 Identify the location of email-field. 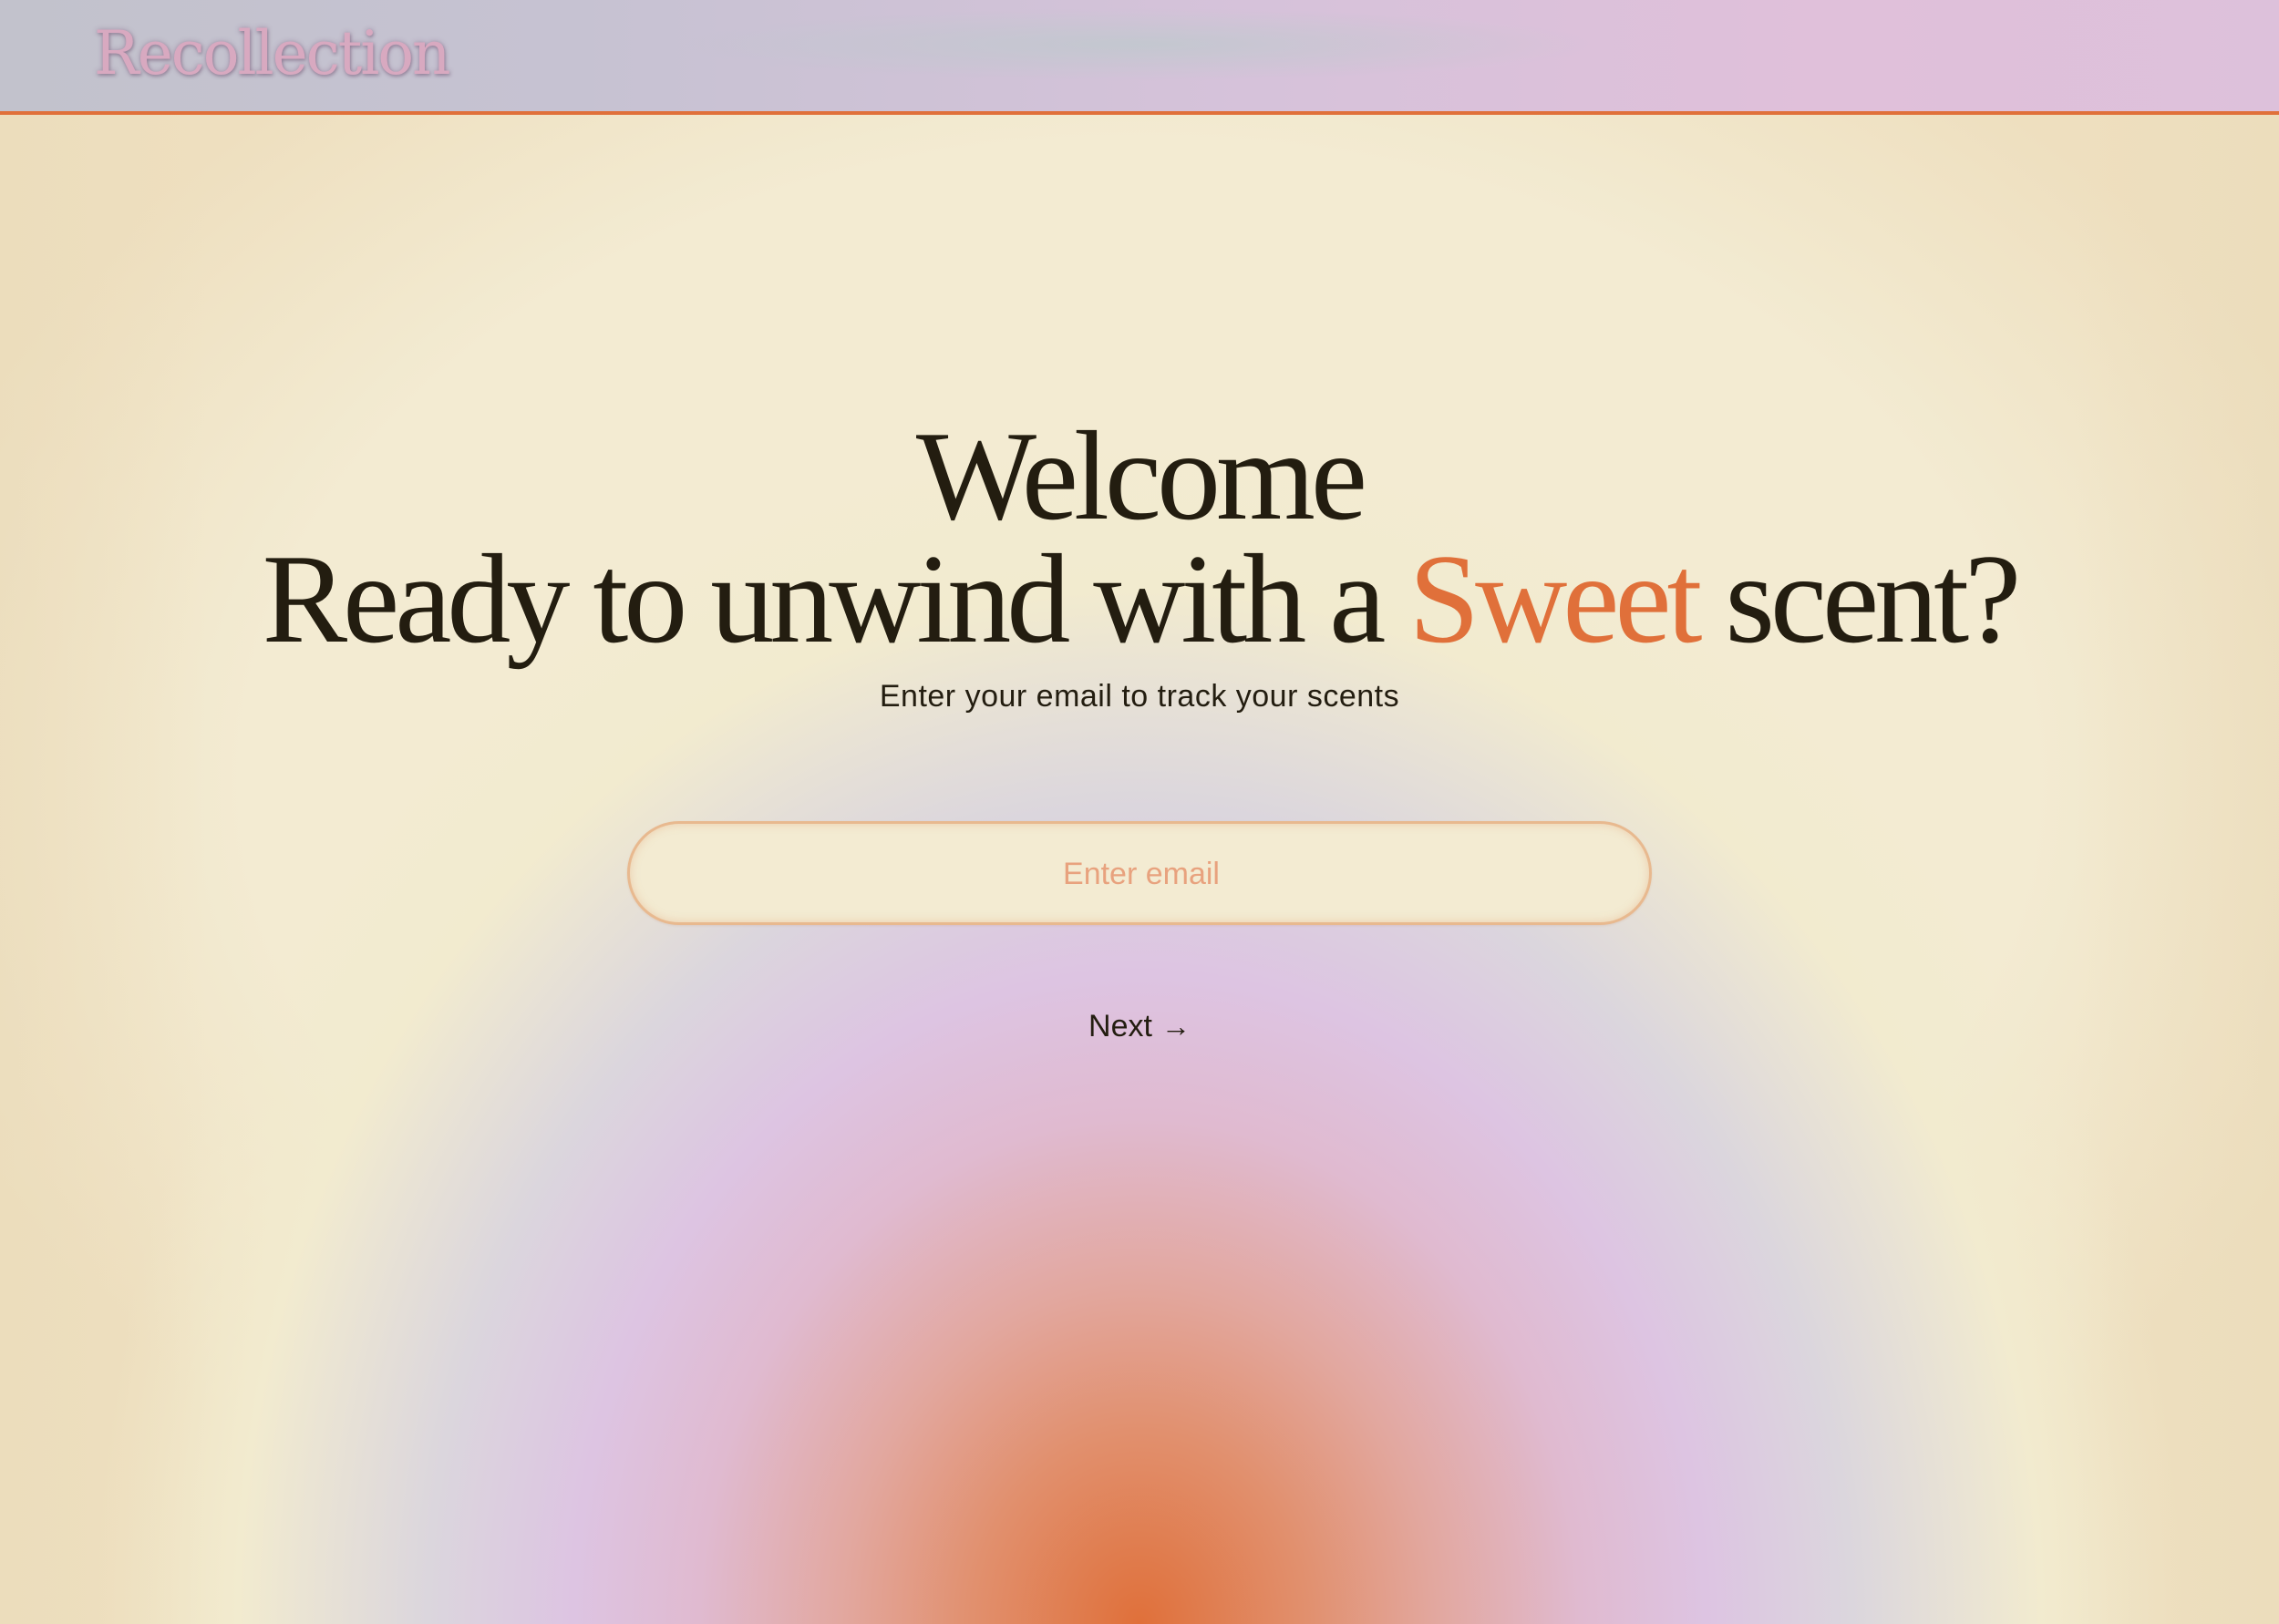
(1140, 873).